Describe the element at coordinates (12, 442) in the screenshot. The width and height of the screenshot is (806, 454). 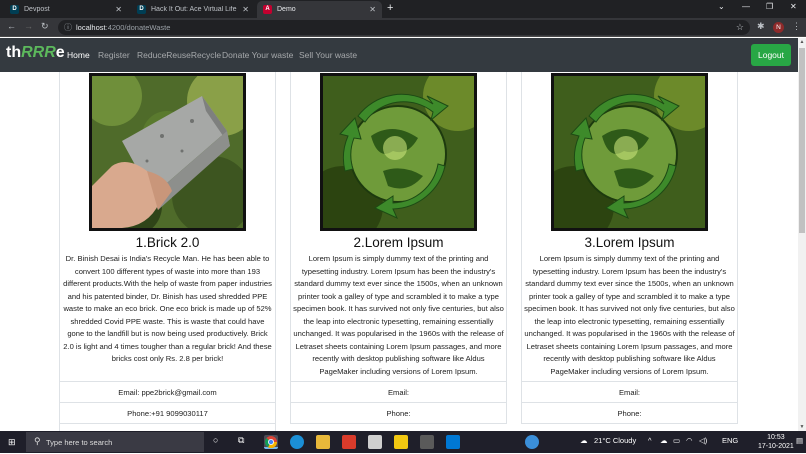
I see `windows-start-icon: ⊞` at that location.